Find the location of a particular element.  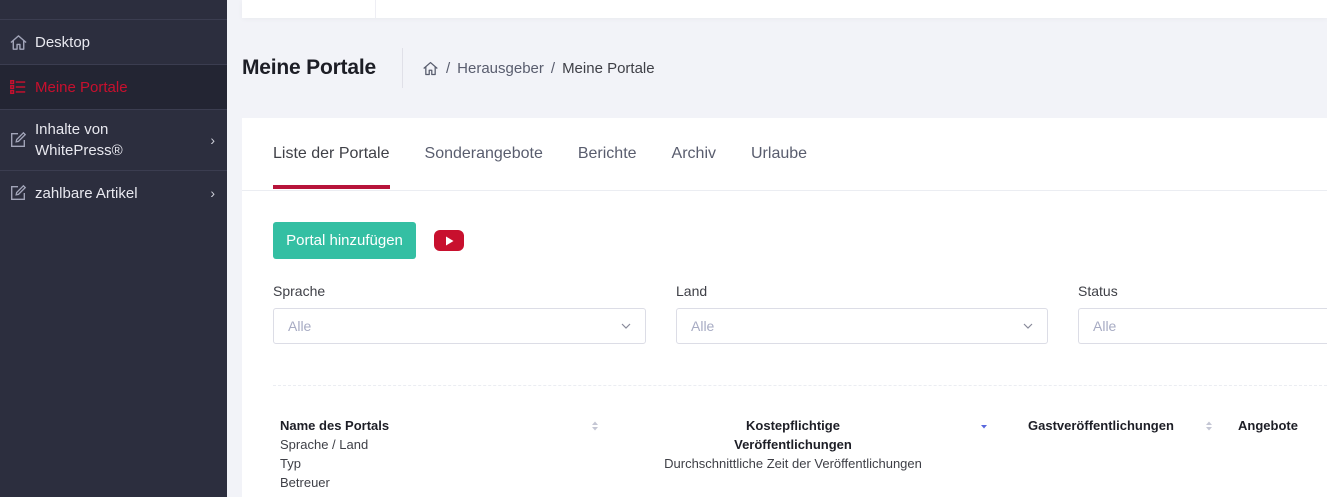

list-icon is located at coordinates (18, 87).